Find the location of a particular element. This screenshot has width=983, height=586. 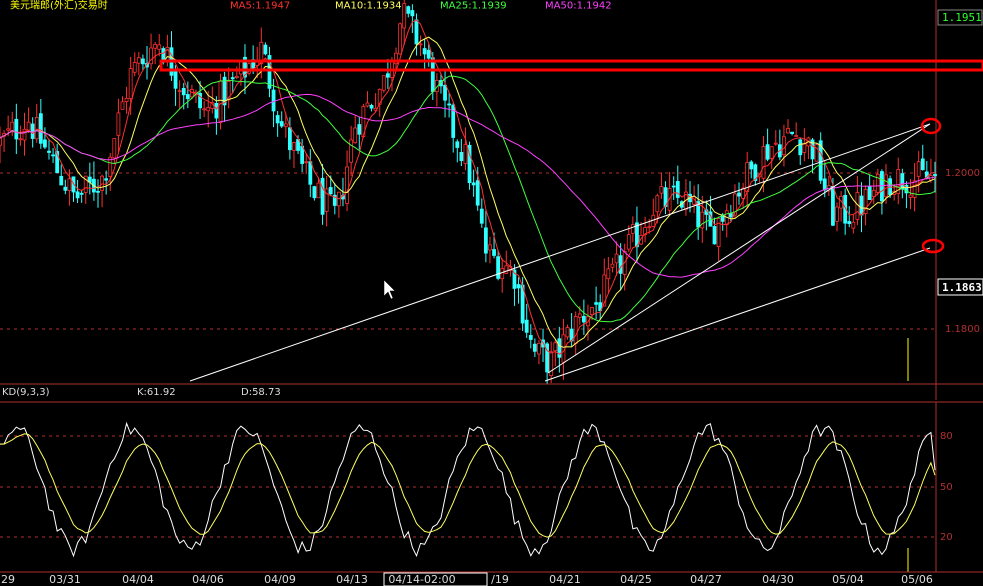

kd-tick-50: 50 is located at coordinates (946, 487).